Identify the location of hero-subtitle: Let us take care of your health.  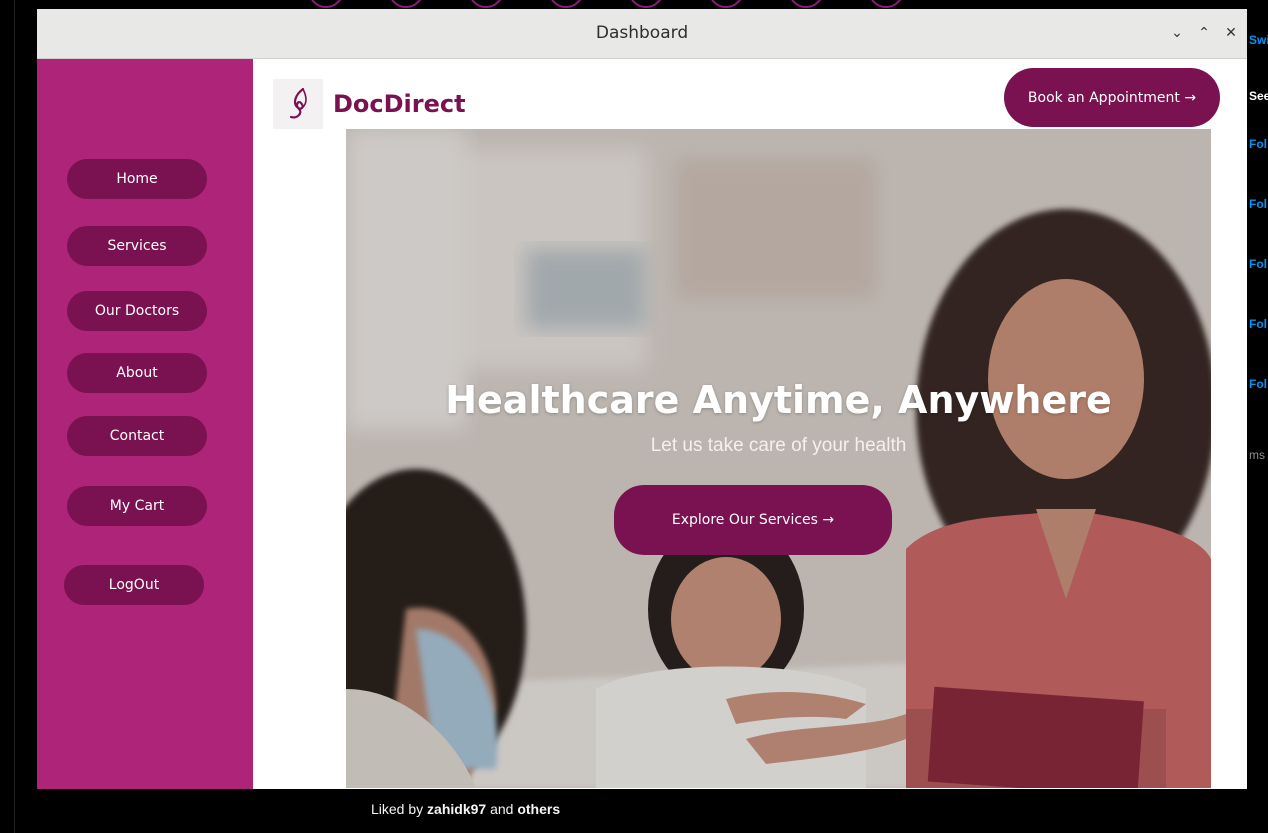
(778, 445).